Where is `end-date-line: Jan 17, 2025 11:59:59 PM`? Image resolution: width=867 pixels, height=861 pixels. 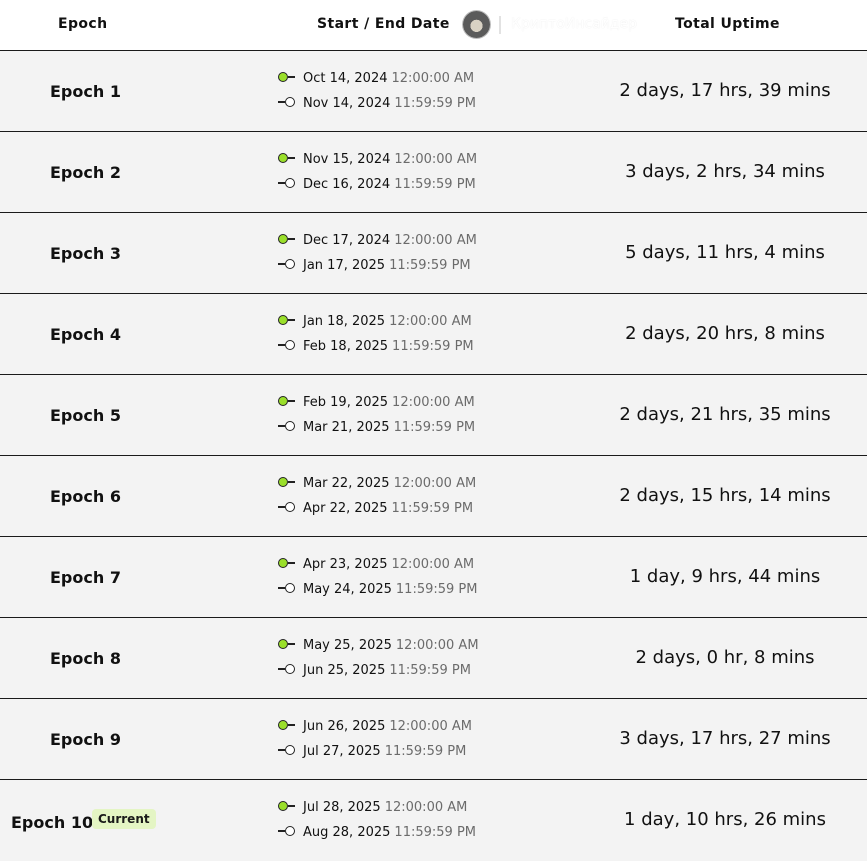
end-date-line: Jan 17, 2025 11:59:59 PM is located at coordinates (374, 266).